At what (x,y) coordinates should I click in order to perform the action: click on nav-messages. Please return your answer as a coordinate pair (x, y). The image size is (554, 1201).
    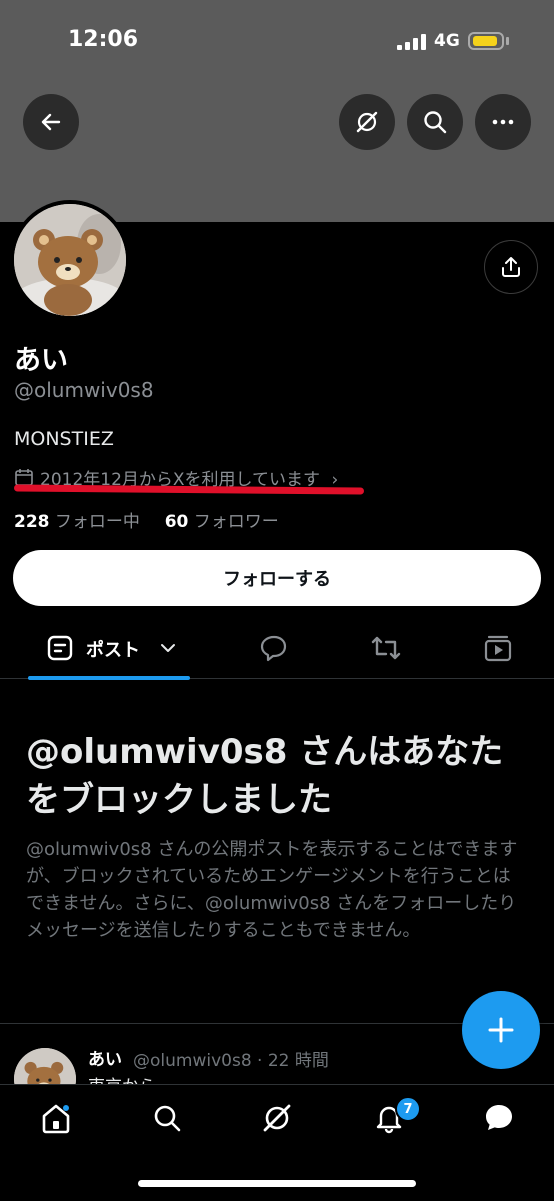
    Looking at the image, I should click on (499, 1118).